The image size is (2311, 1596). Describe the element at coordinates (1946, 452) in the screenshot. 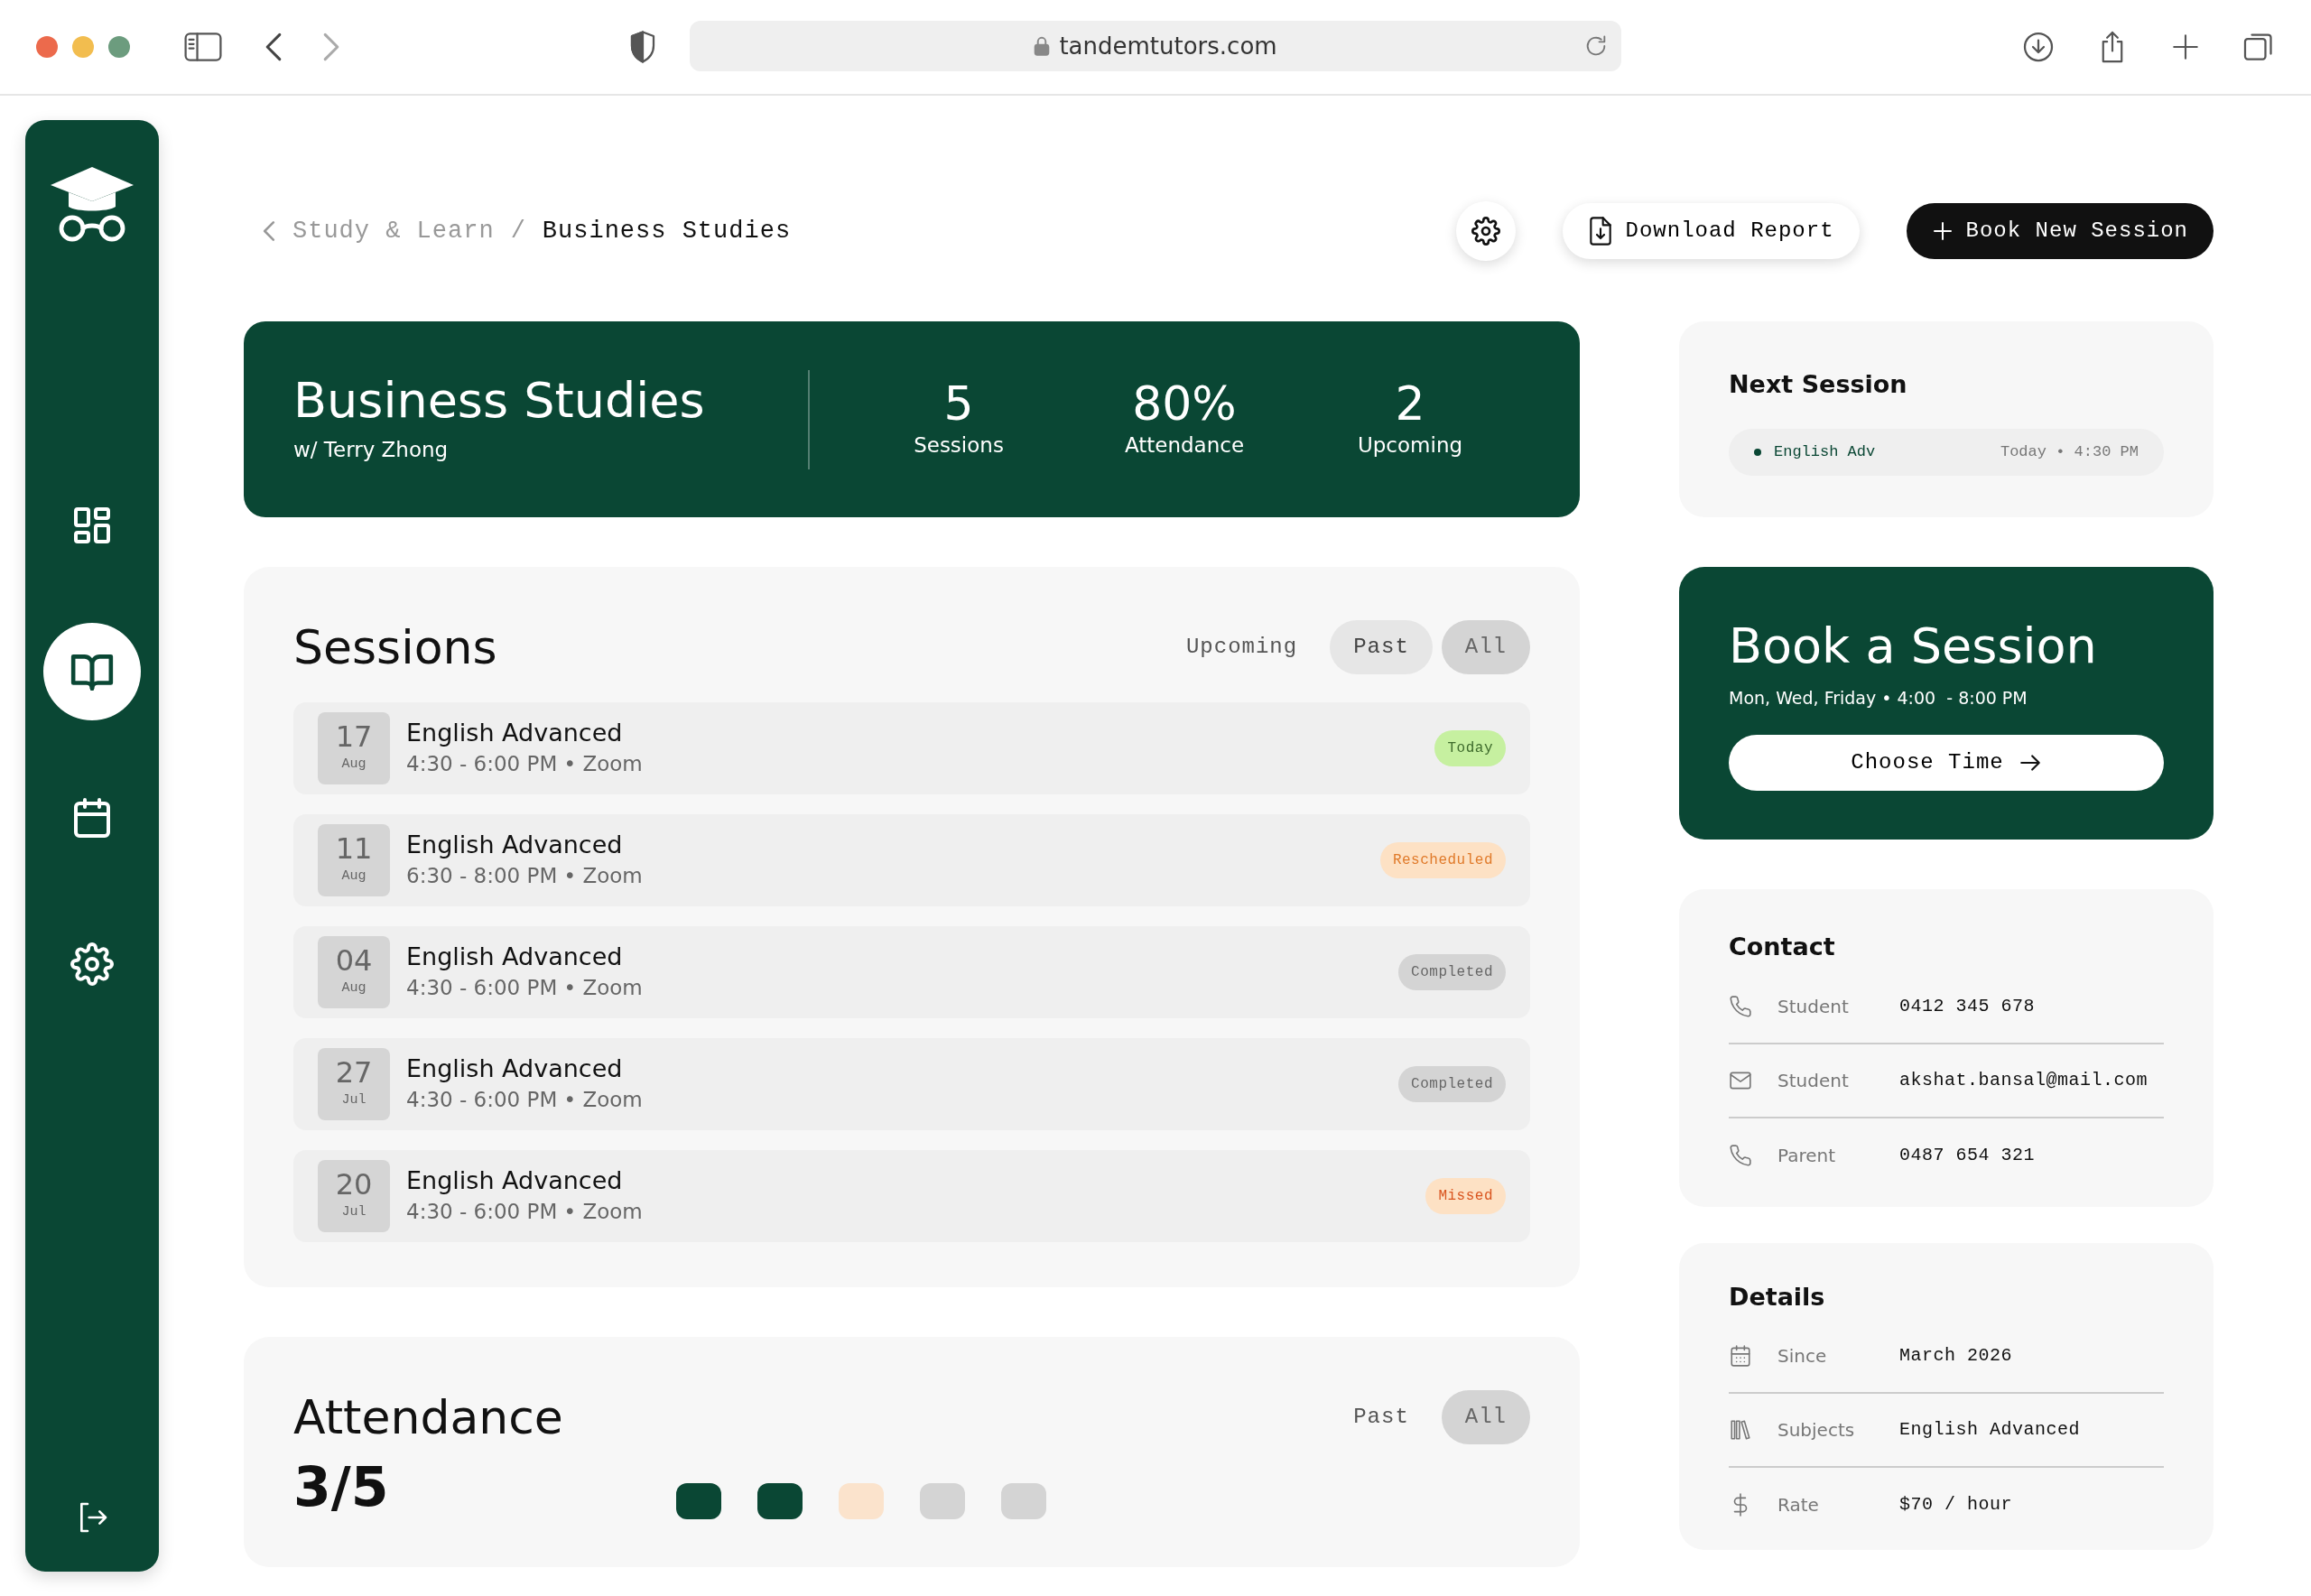

I see `next-session-item: English Adv Today • 4:30 PM` at that location.